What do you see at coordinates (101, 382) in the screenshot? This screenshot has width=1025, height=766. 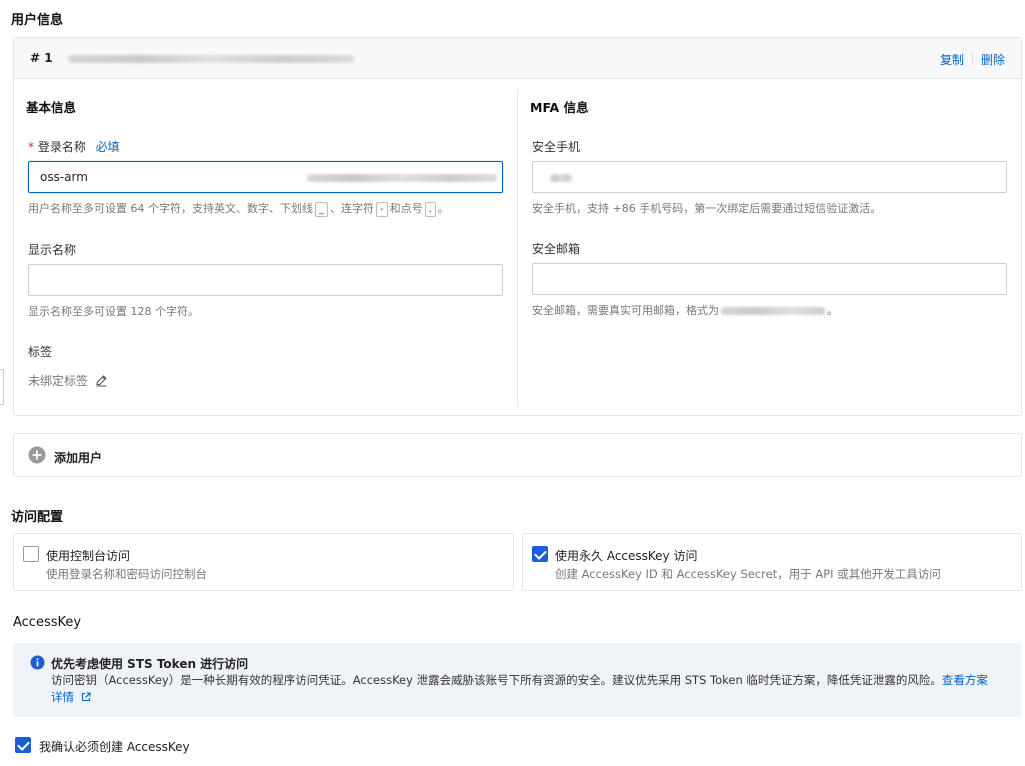 I see `pencil-icon` at bounding box center [101, 382].